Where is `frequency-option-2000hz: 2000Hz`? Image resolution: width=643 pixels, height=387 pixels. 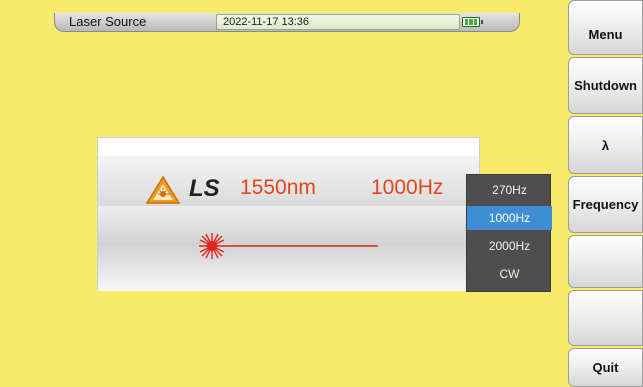
frequency-option-2000hz: 2000Hz is located at coordinates (509, 246).